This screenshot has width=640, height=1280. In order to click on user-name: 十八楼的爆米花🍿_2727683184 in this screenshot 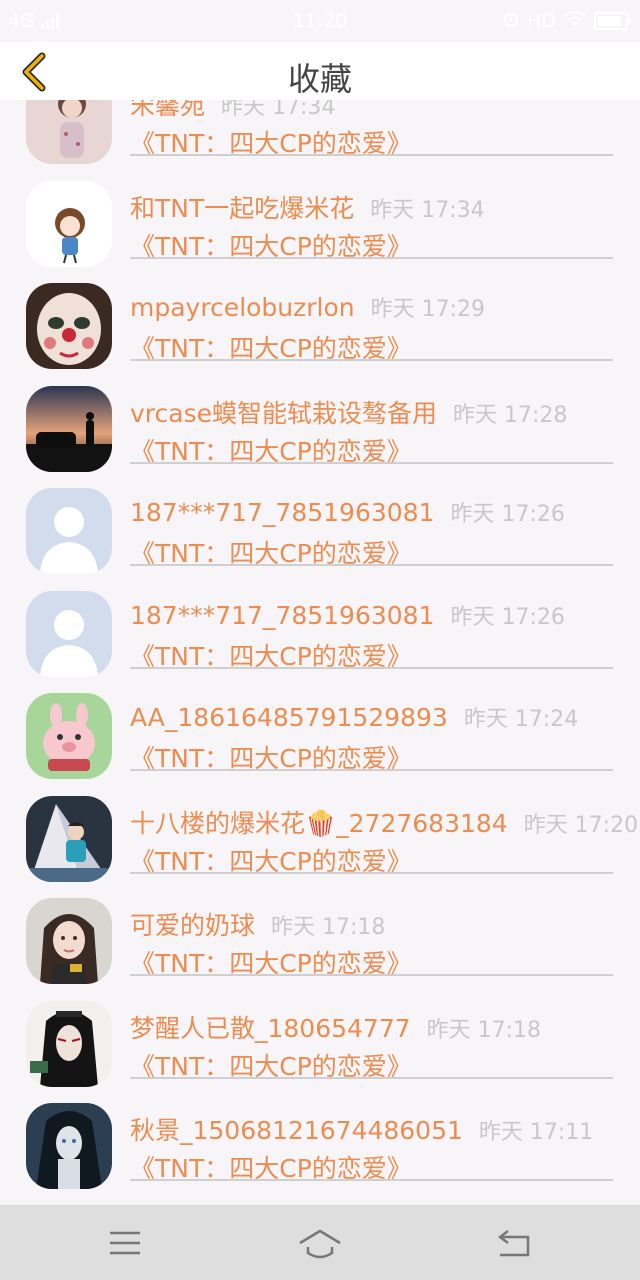, I will do `click(319, 823)`.